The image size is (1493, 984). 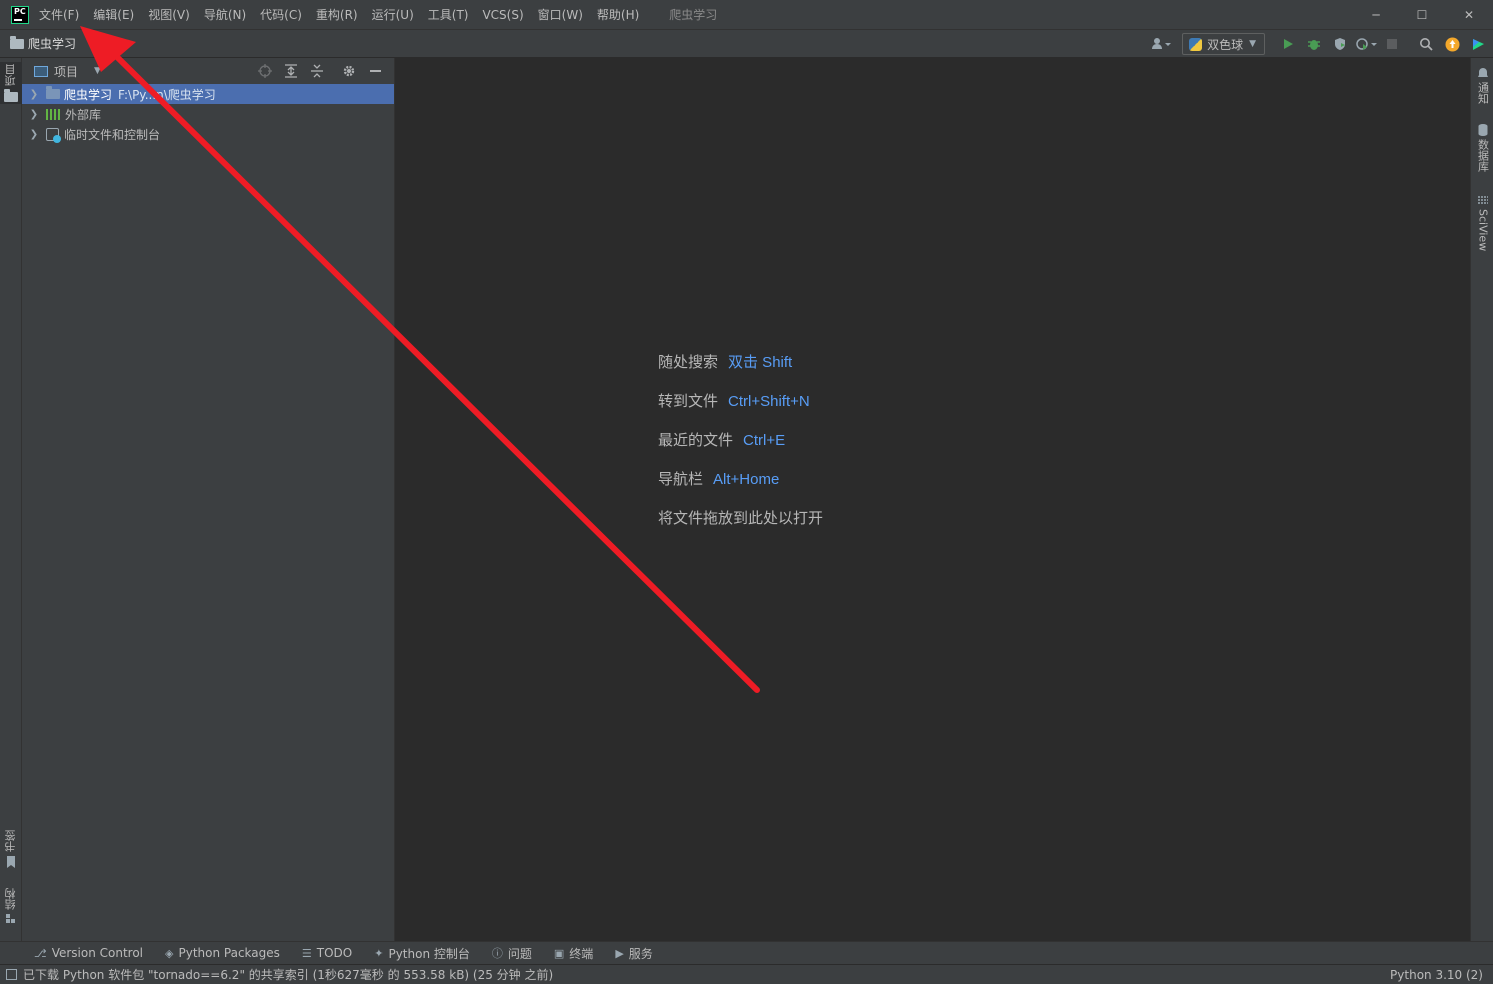 What do you see at coordinates (746, 43) in the screenshot?
I see `navigation-bar: 爬虫学习 双色球 ▼` at bounding box center [746, 43].